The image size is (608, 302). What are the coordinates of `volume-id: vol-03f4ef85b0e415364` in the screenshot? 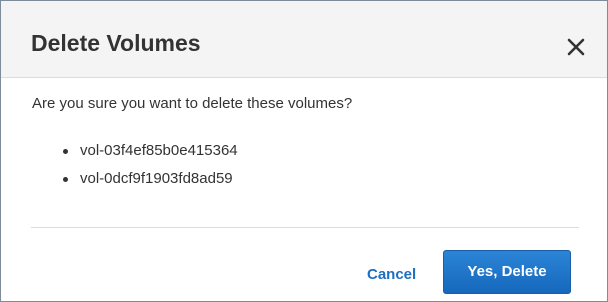 It's located at (159, 150).